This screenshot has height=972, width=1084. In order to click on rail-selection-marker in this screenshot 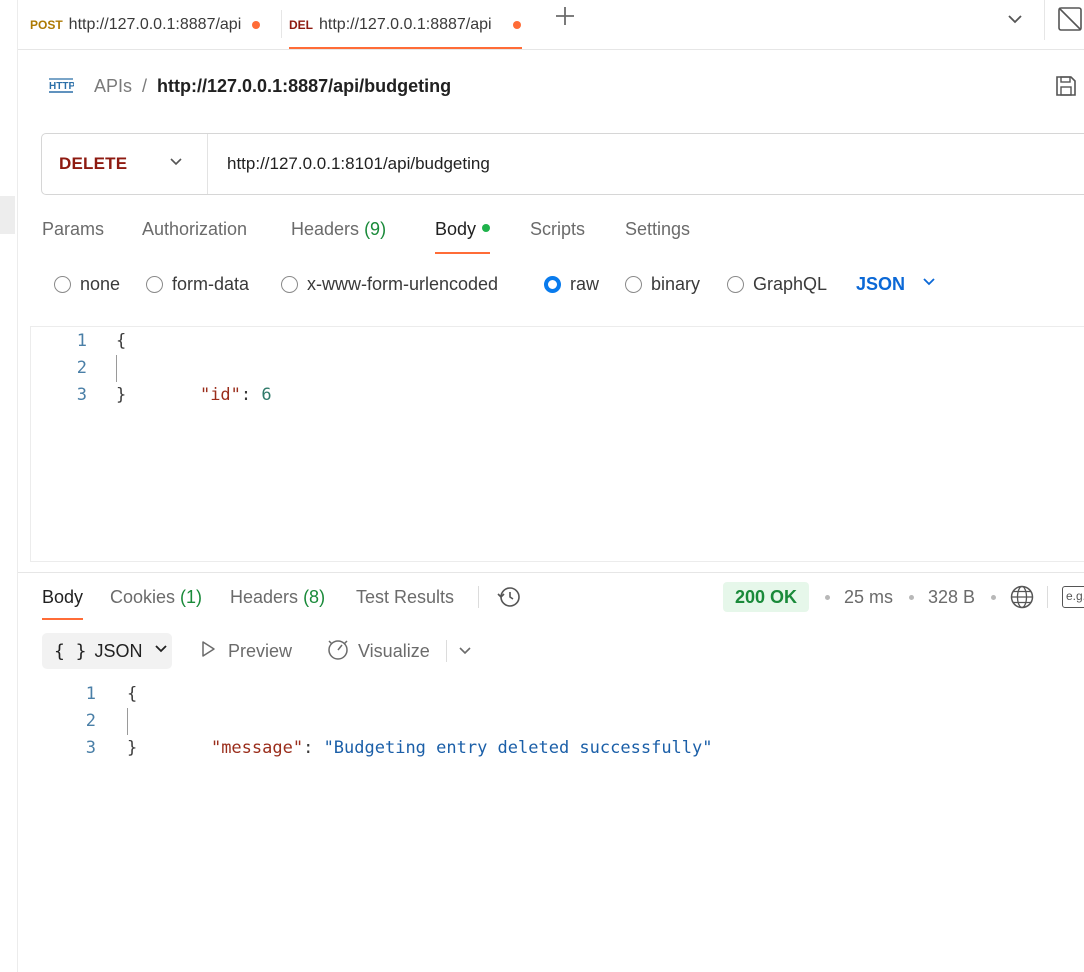, I will do `click(7, 215)`.